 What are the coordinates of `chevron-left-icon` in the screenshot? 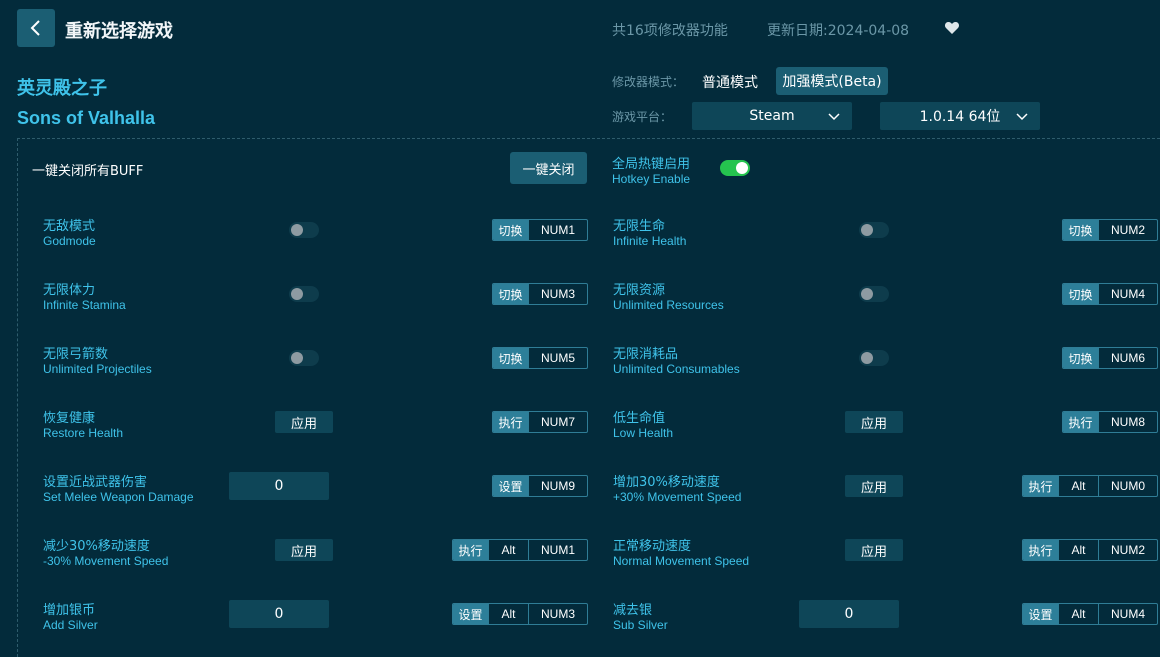 It's located at (35, 28).